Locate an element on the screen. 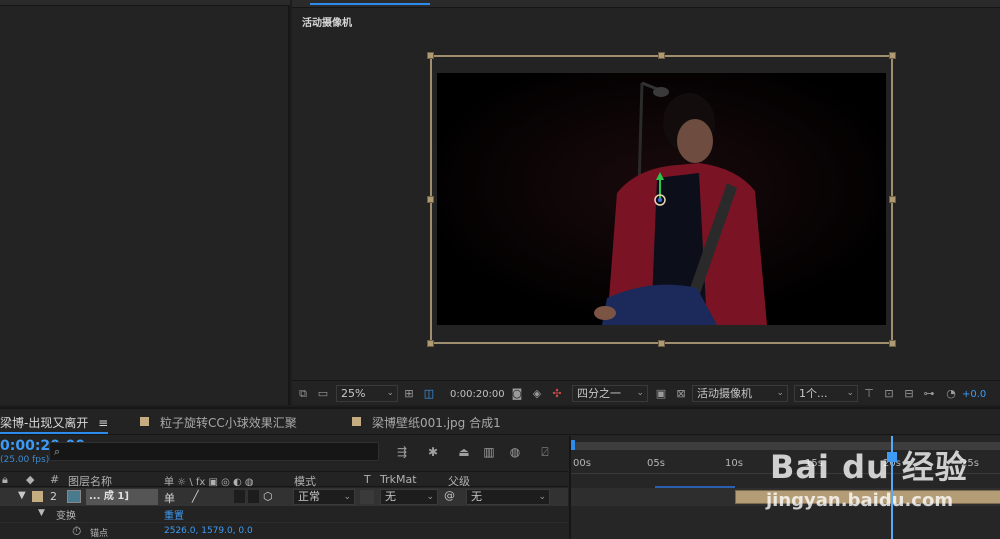  column-trkmat: TrkMat is located at coordinates (398, 479).